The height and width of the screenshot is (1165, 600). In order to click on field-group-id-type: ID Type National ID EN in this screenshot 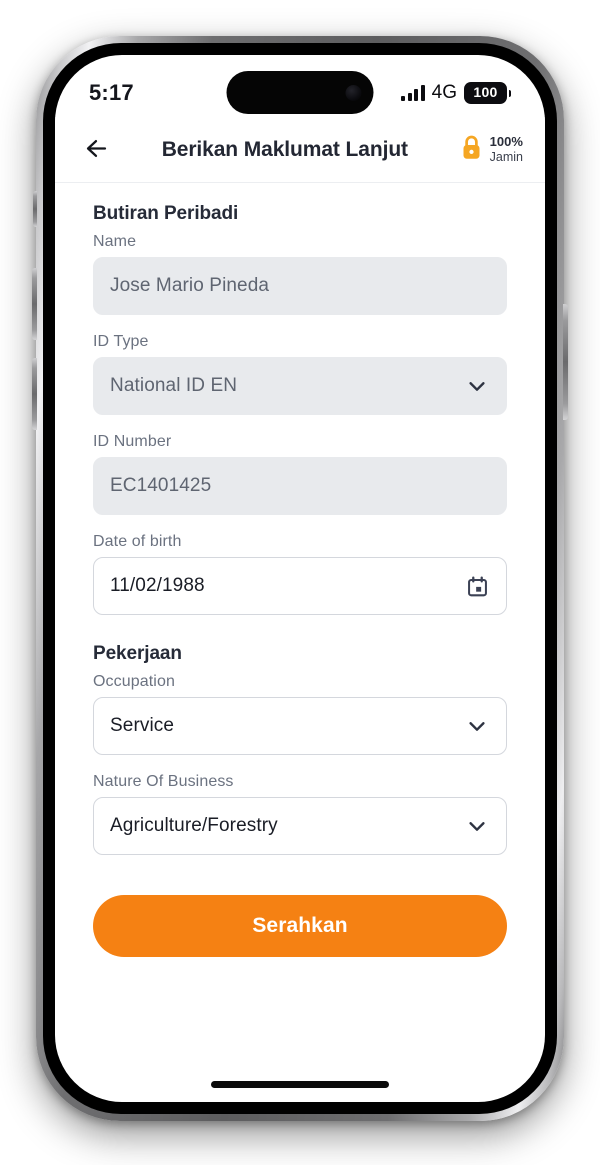, I will do `click(300, 374)`.